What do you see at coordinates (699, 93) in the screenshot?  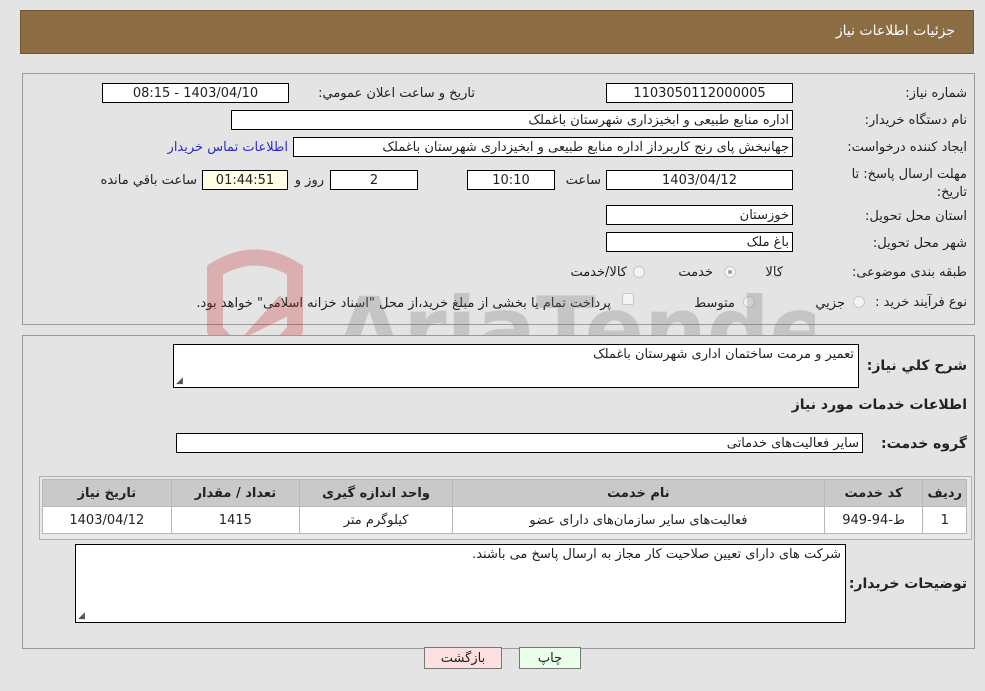 I see `need-number-field: 1103050112000005` at bounding box center [699, 93].